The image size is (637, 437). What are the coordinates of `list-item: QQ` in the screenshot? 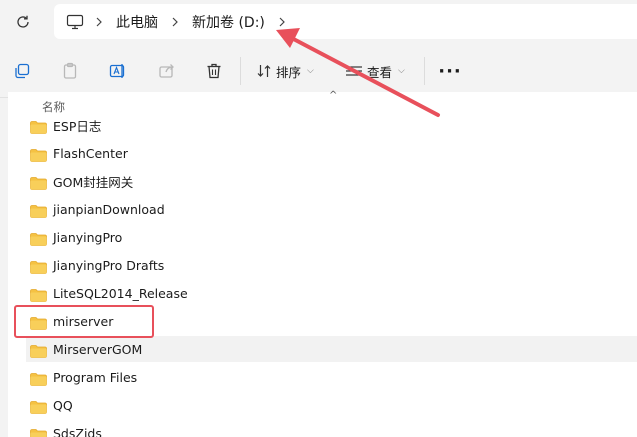 It's located at (331, 405).